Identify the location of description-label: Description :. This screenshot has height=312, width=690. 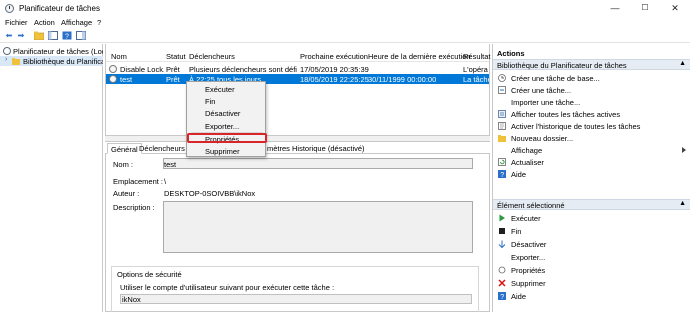
(134, 207).